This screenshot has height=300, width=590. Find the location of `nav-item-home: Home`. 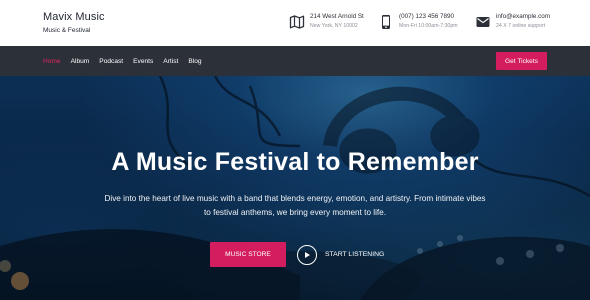

nav-item-home: Home is located at coordinates (52, 61).